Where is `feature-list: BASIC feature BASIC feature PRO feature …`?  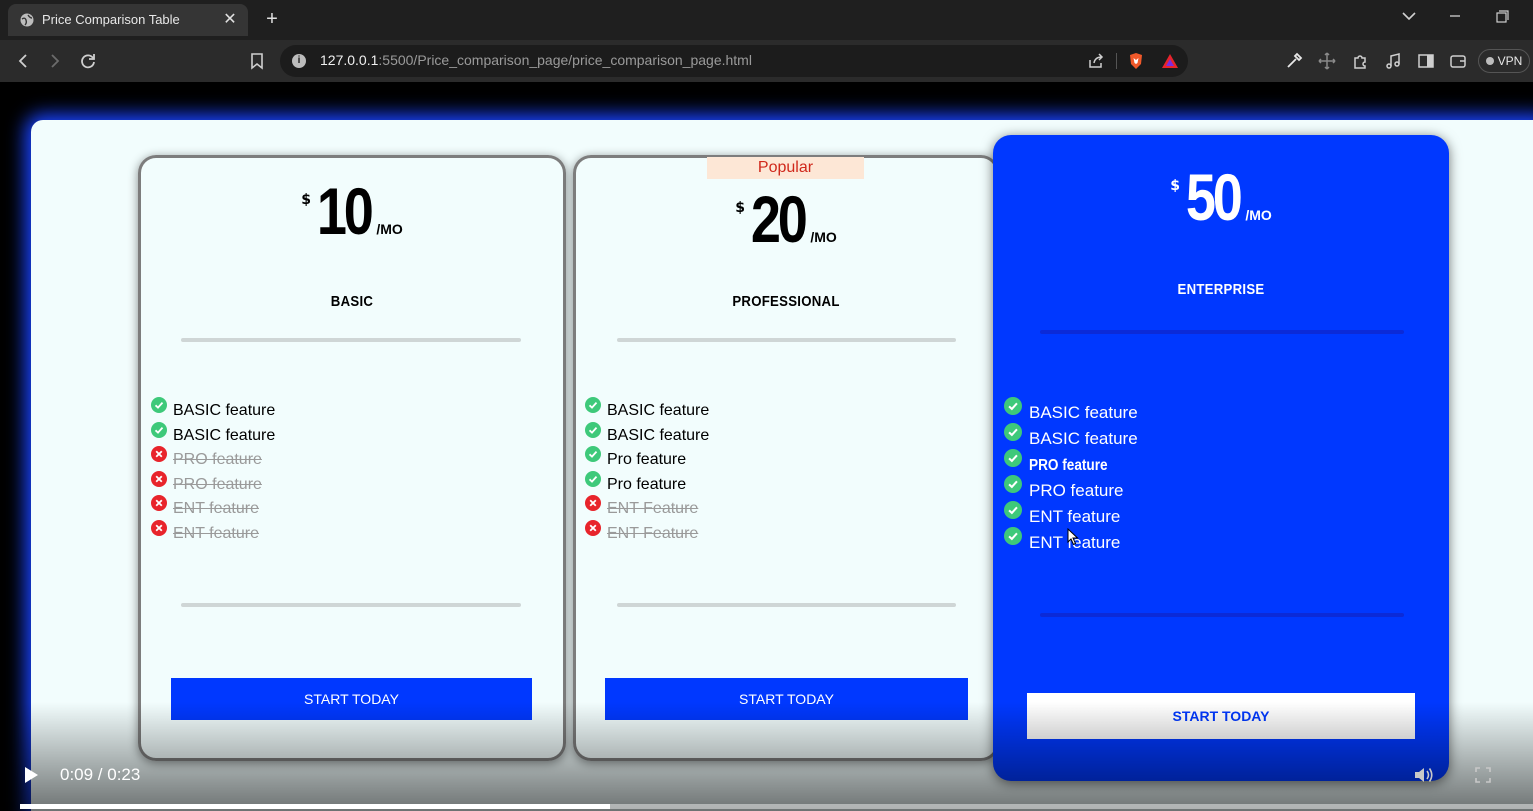 feature-list: BASIC feature BASIC feature PRO feature … is located at coordinates (213, 473).